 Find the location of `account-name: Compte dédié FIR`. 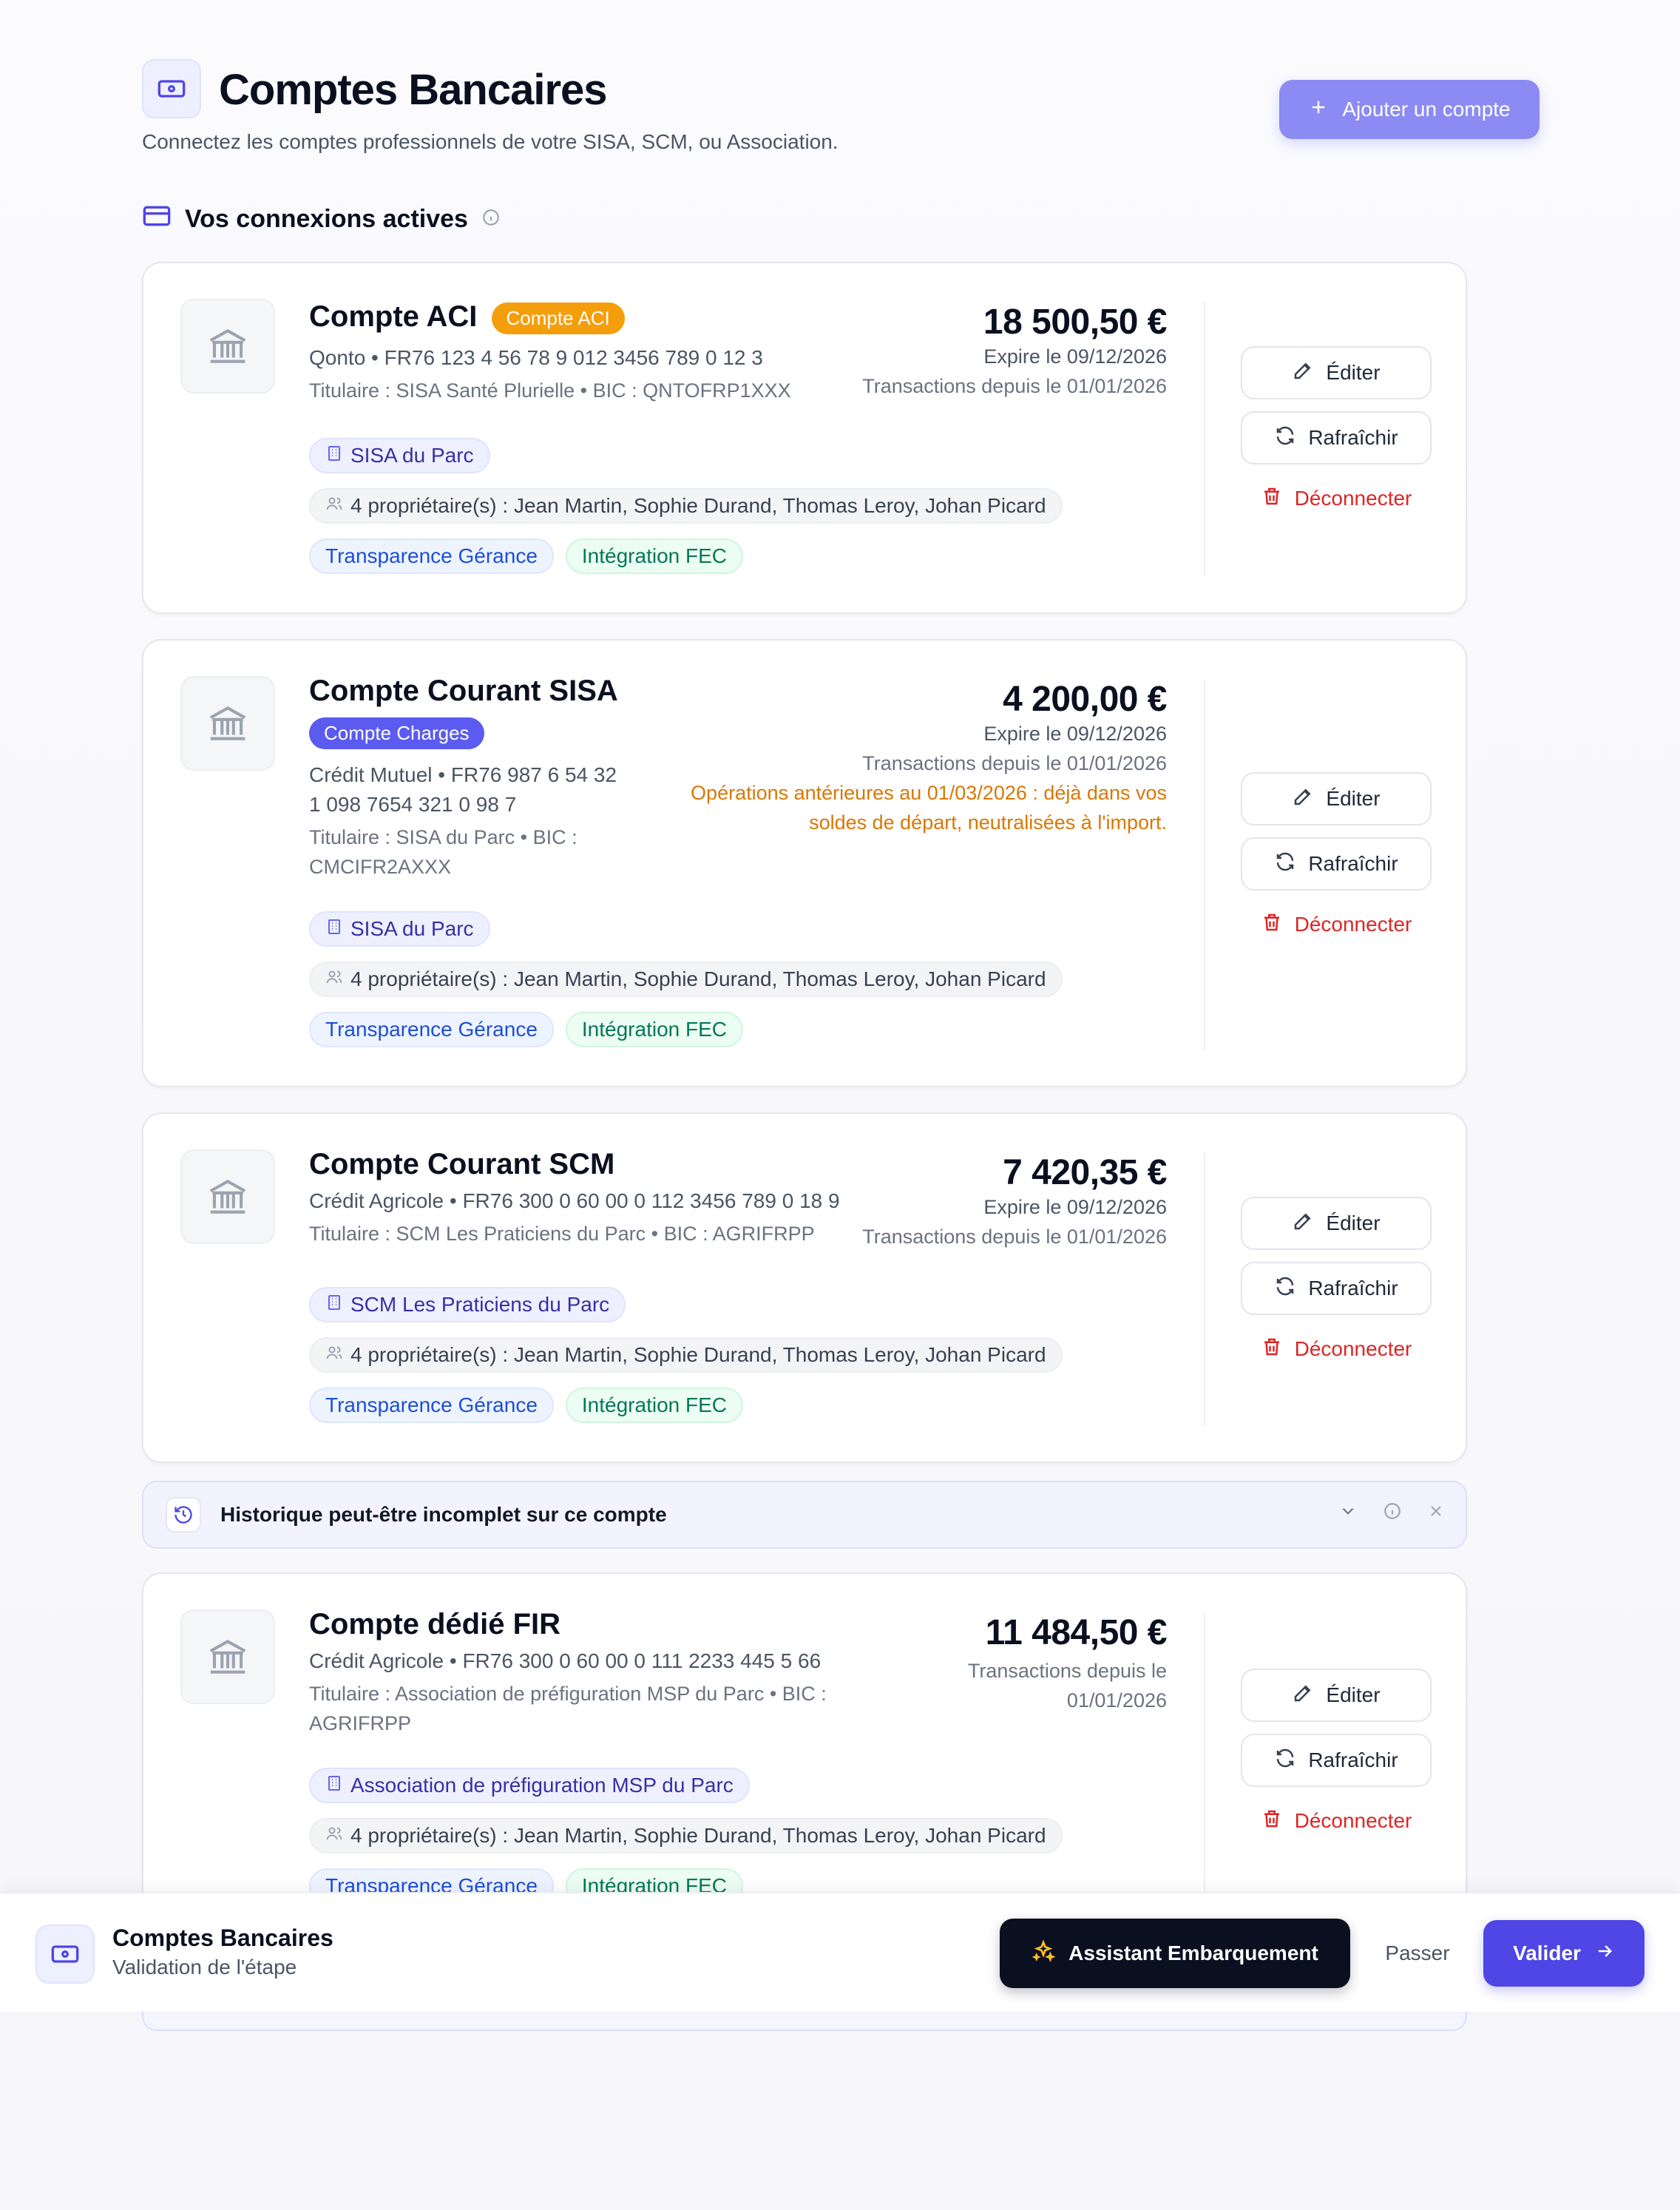

account-name: Compte dédié FIR is located at coordinates (435, 1624).